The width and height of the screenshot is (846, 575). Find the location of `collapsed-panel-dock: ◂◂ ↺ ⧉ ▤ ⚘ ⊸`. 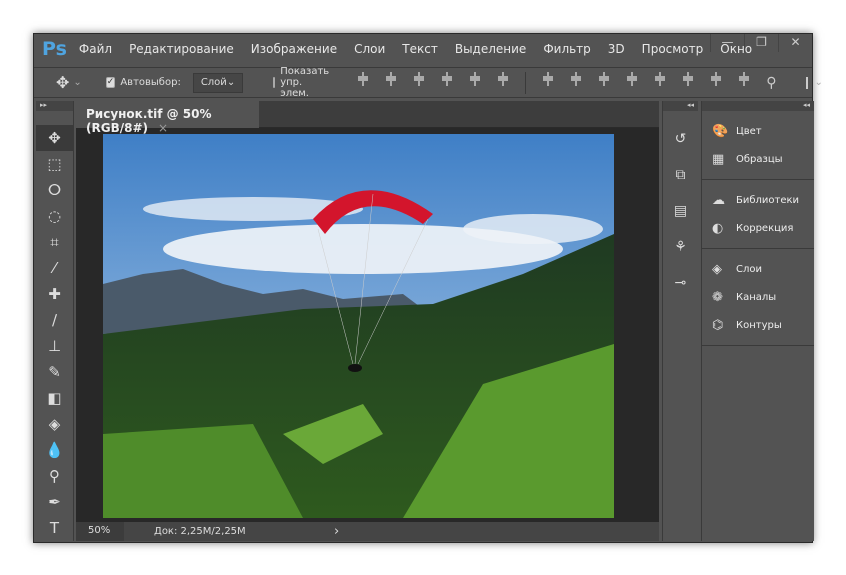

collapsed-panel-dock: ◂◂ ↺ ⧉ ▤ ⚘ ⊸ is located at coordinates (680, 321).